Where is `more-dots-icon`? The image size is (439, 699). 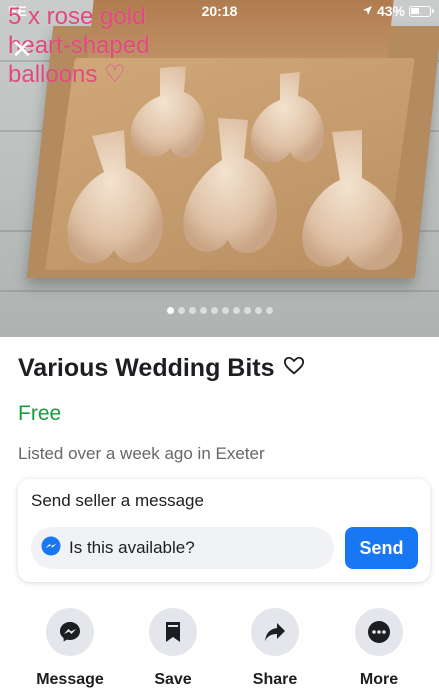
more-dots-icon is located at coordinates (379, 632).